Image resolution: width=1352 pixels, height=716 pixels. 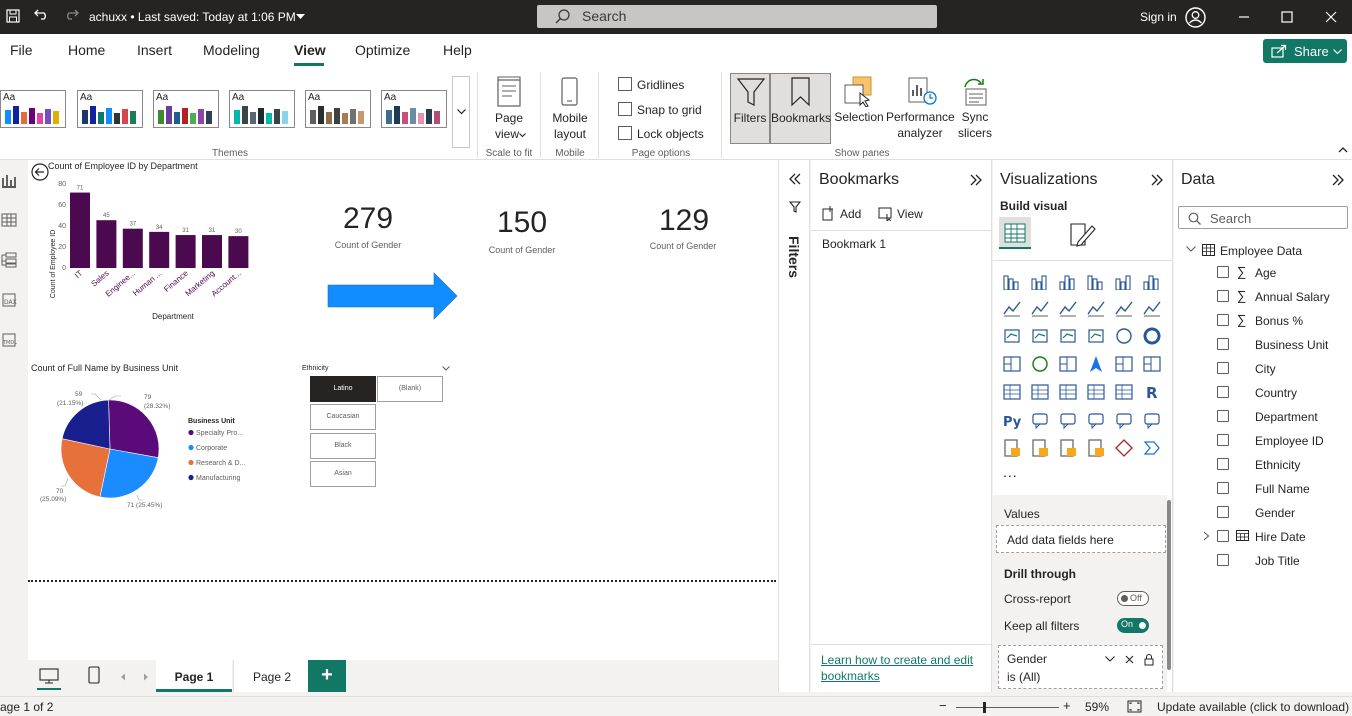 I want to click on field-hire-date: Hire Date, so click(x=1263, y=537).